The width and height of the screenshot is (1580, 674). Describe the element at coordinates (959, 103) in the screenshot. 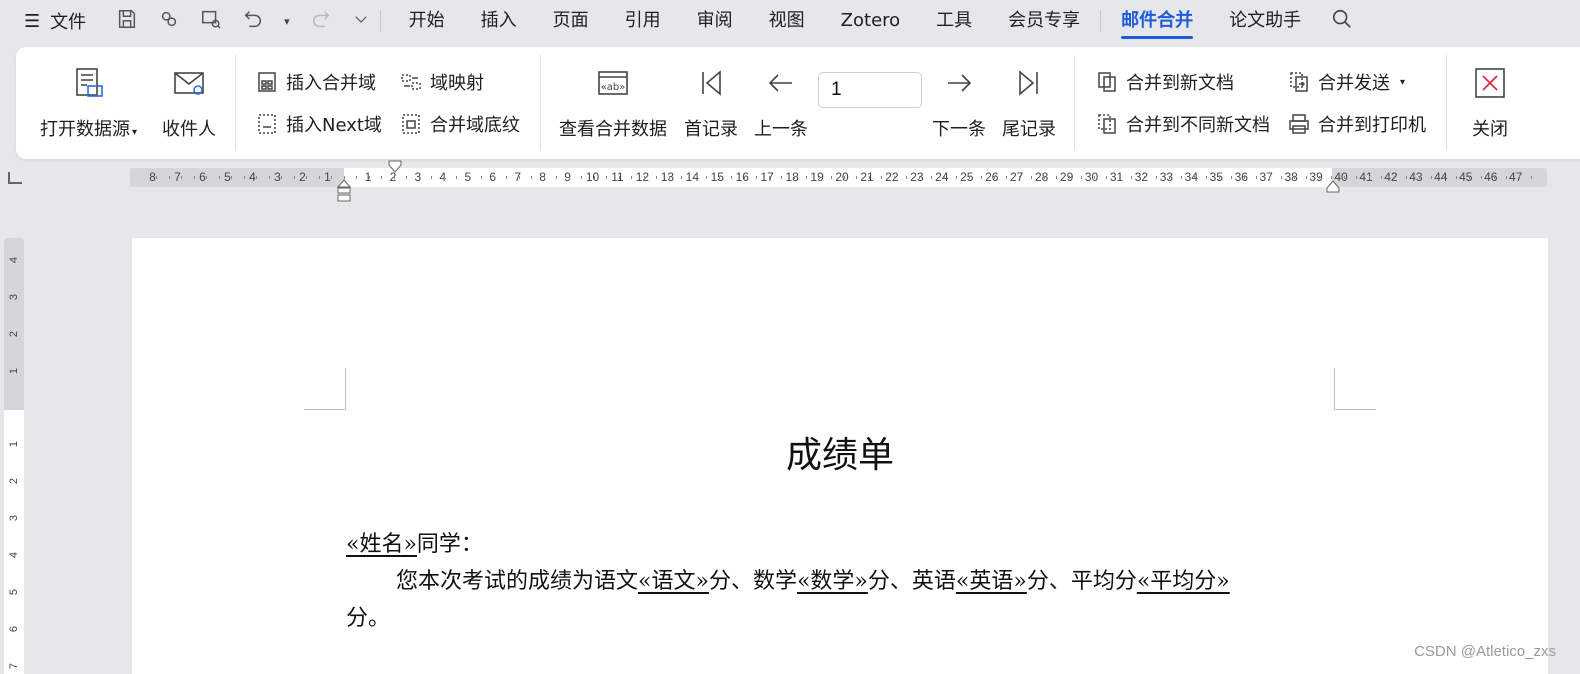

I see `next-record-button: 下一条` at that location.